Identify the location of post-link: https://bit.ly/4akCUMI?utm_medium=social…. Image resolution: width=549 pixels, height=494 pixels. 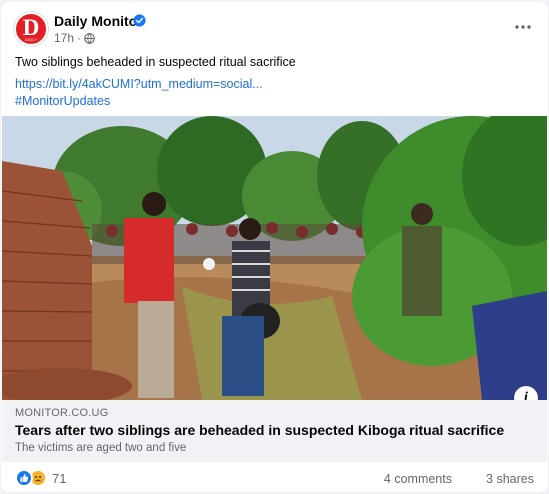
(139, 84).